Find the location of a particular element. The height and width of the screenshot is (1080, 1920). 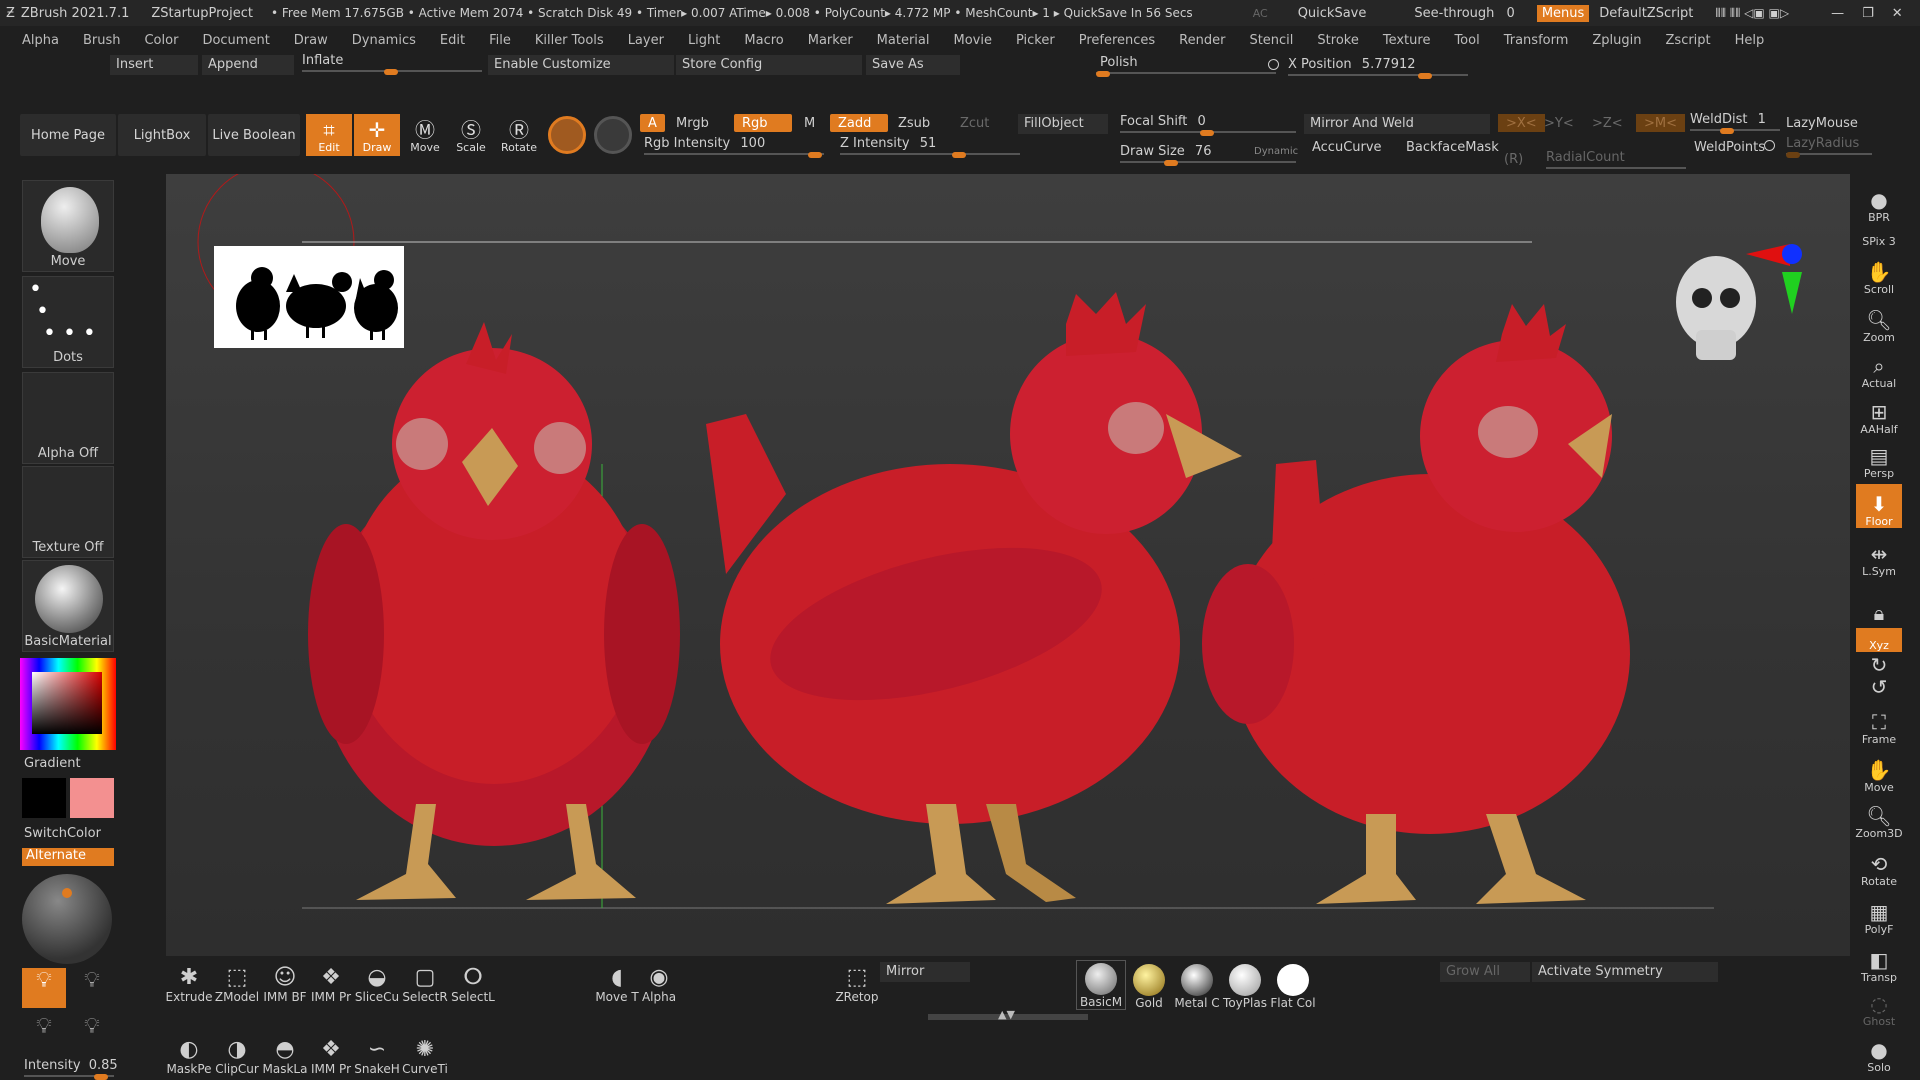

seethrough-slider: See-through 0 is located at coordinates (1458, 13).